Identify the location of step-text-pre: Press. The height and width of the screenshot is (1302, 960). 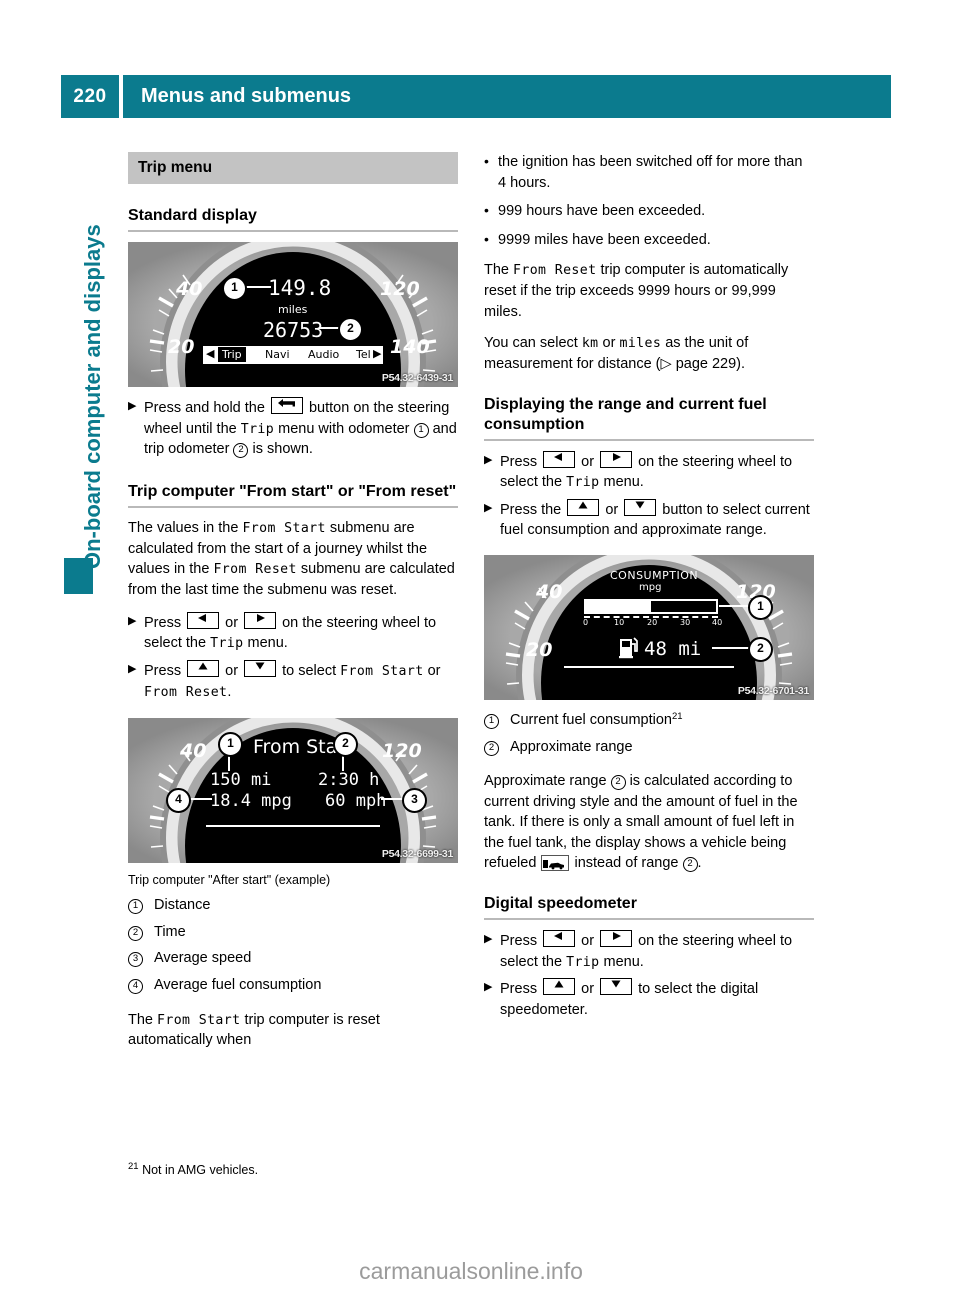
(519, 941).